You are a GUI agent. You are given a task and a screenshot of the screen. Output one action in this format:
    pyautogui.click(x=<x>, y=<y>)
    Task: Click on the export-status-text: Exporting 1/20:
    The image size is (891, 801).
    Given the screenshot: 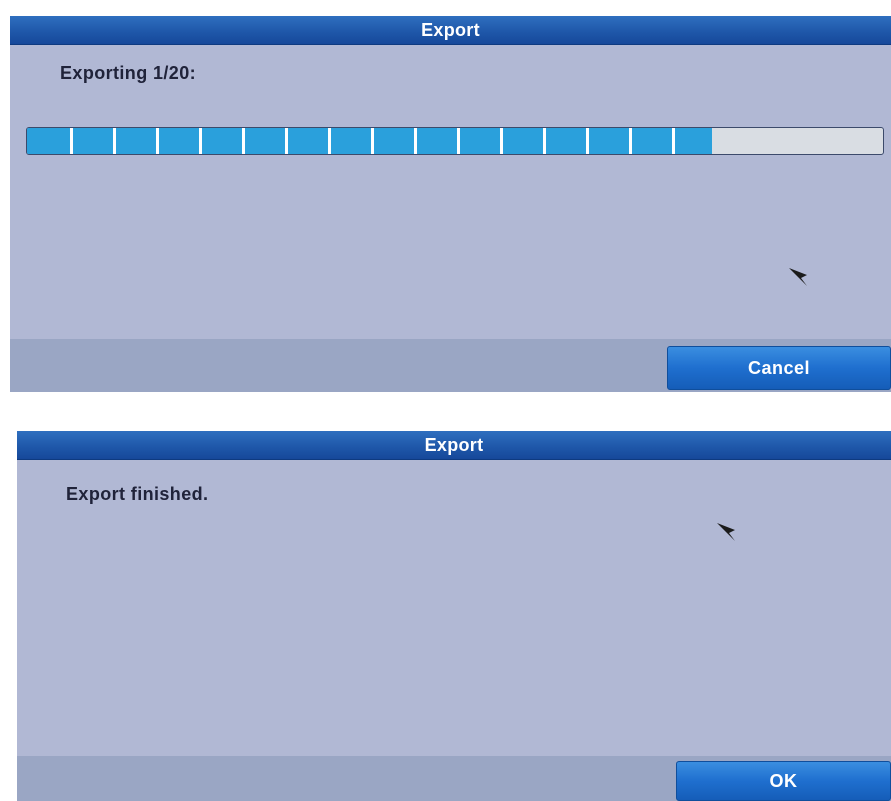 What is the action you would take?
    pyautogui.click(x=128, y=73)
    